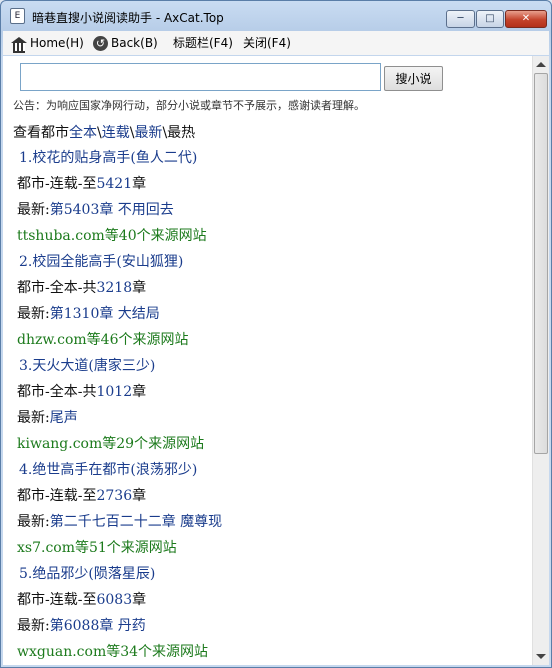 The height and width of the screenshot is (668, 552). Describe the element at coordinates (87, 574) in the screenshot. I see `result-title-link: 5.绝品邪少(陨落星辰)` at that location.